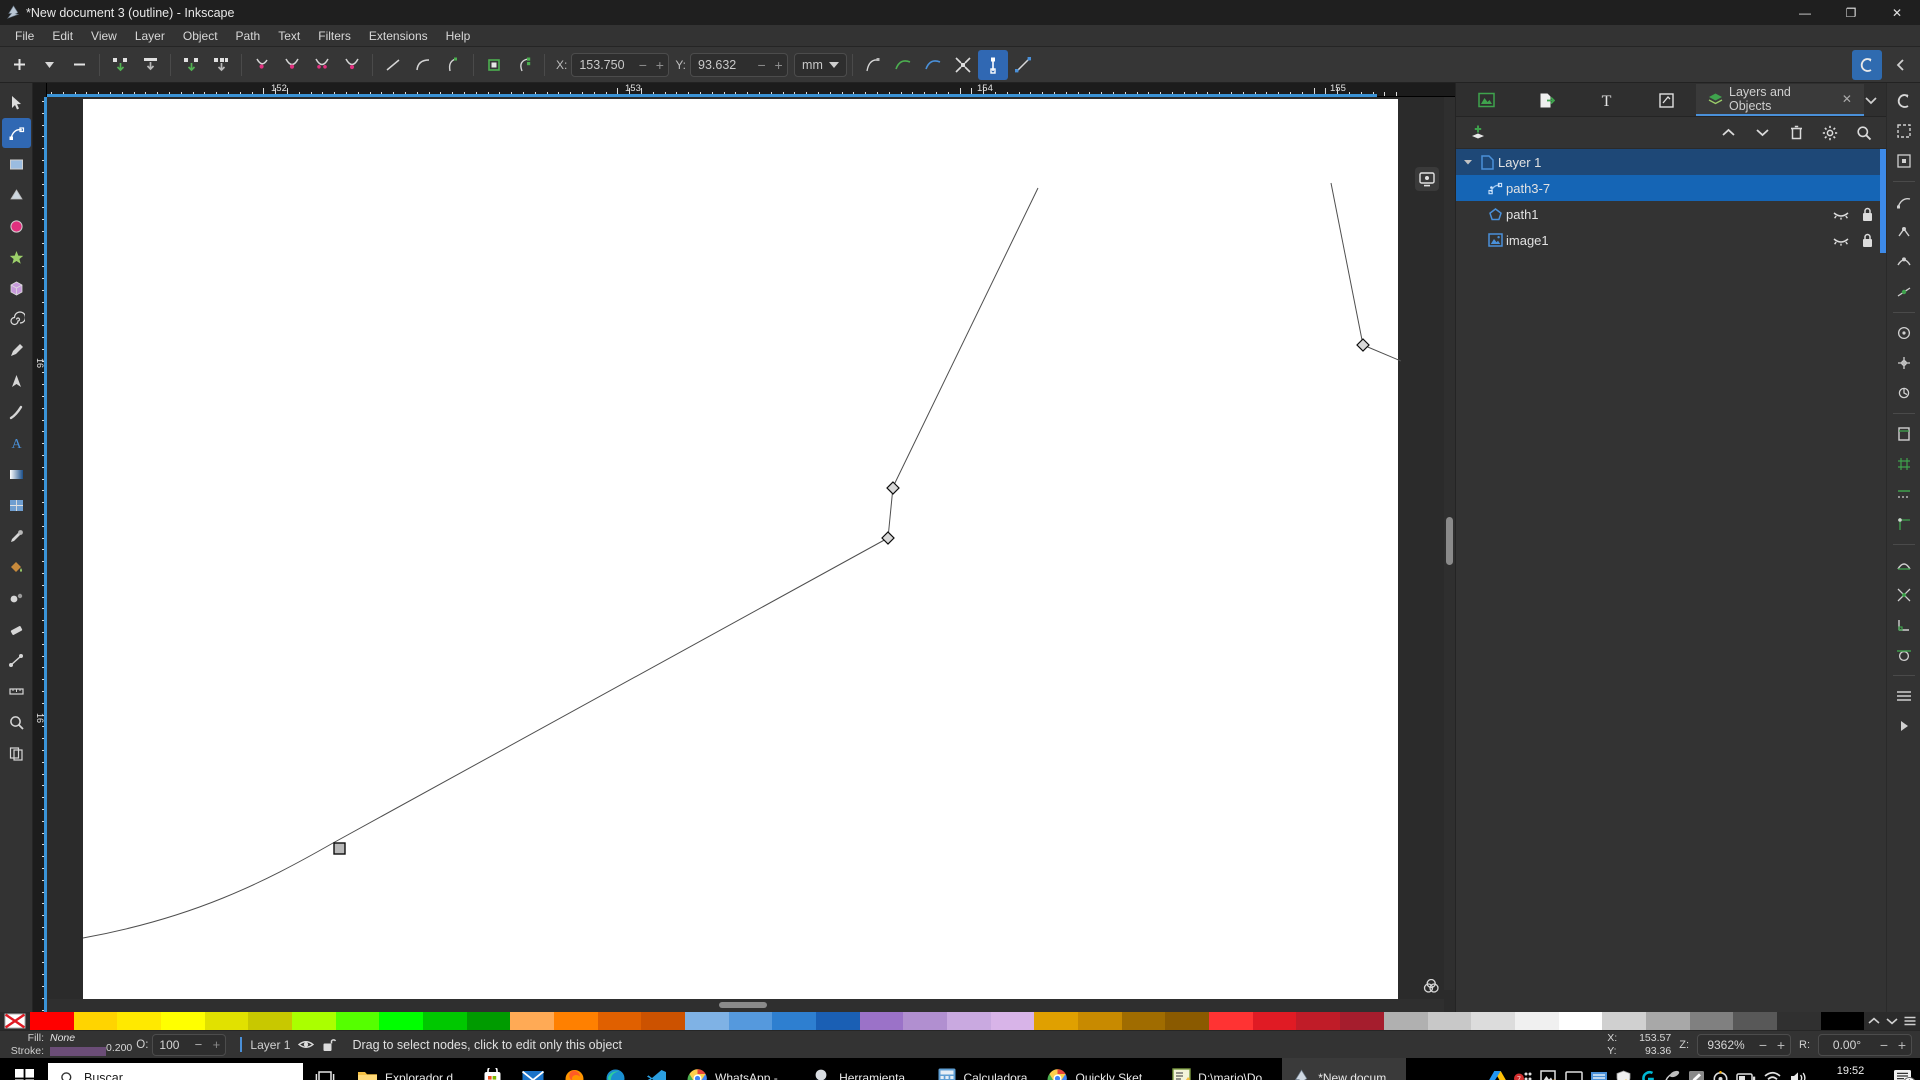  I want to click on display-mode-icon, so click(1427, 179).